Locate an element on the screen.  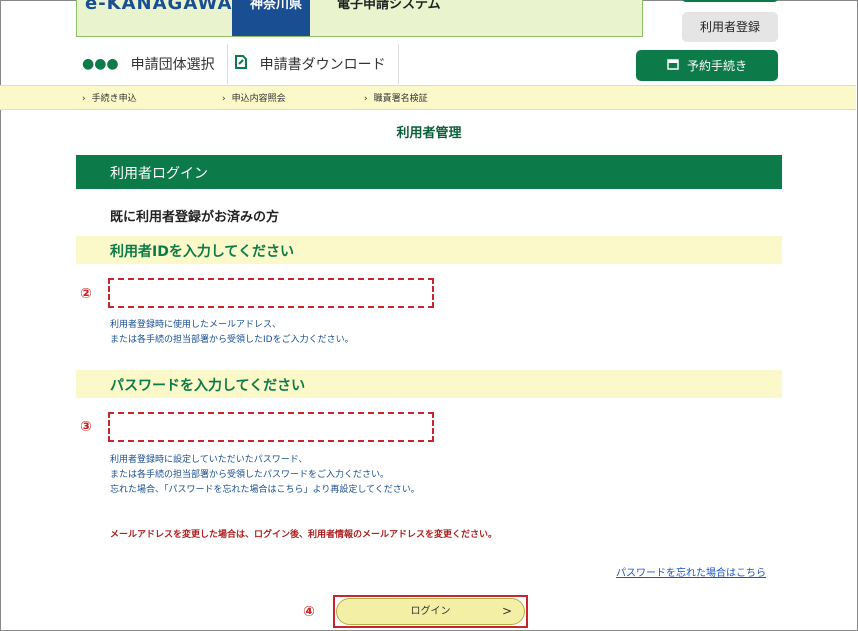
login-button-label: ログイン is located at coordinates (430, 611).